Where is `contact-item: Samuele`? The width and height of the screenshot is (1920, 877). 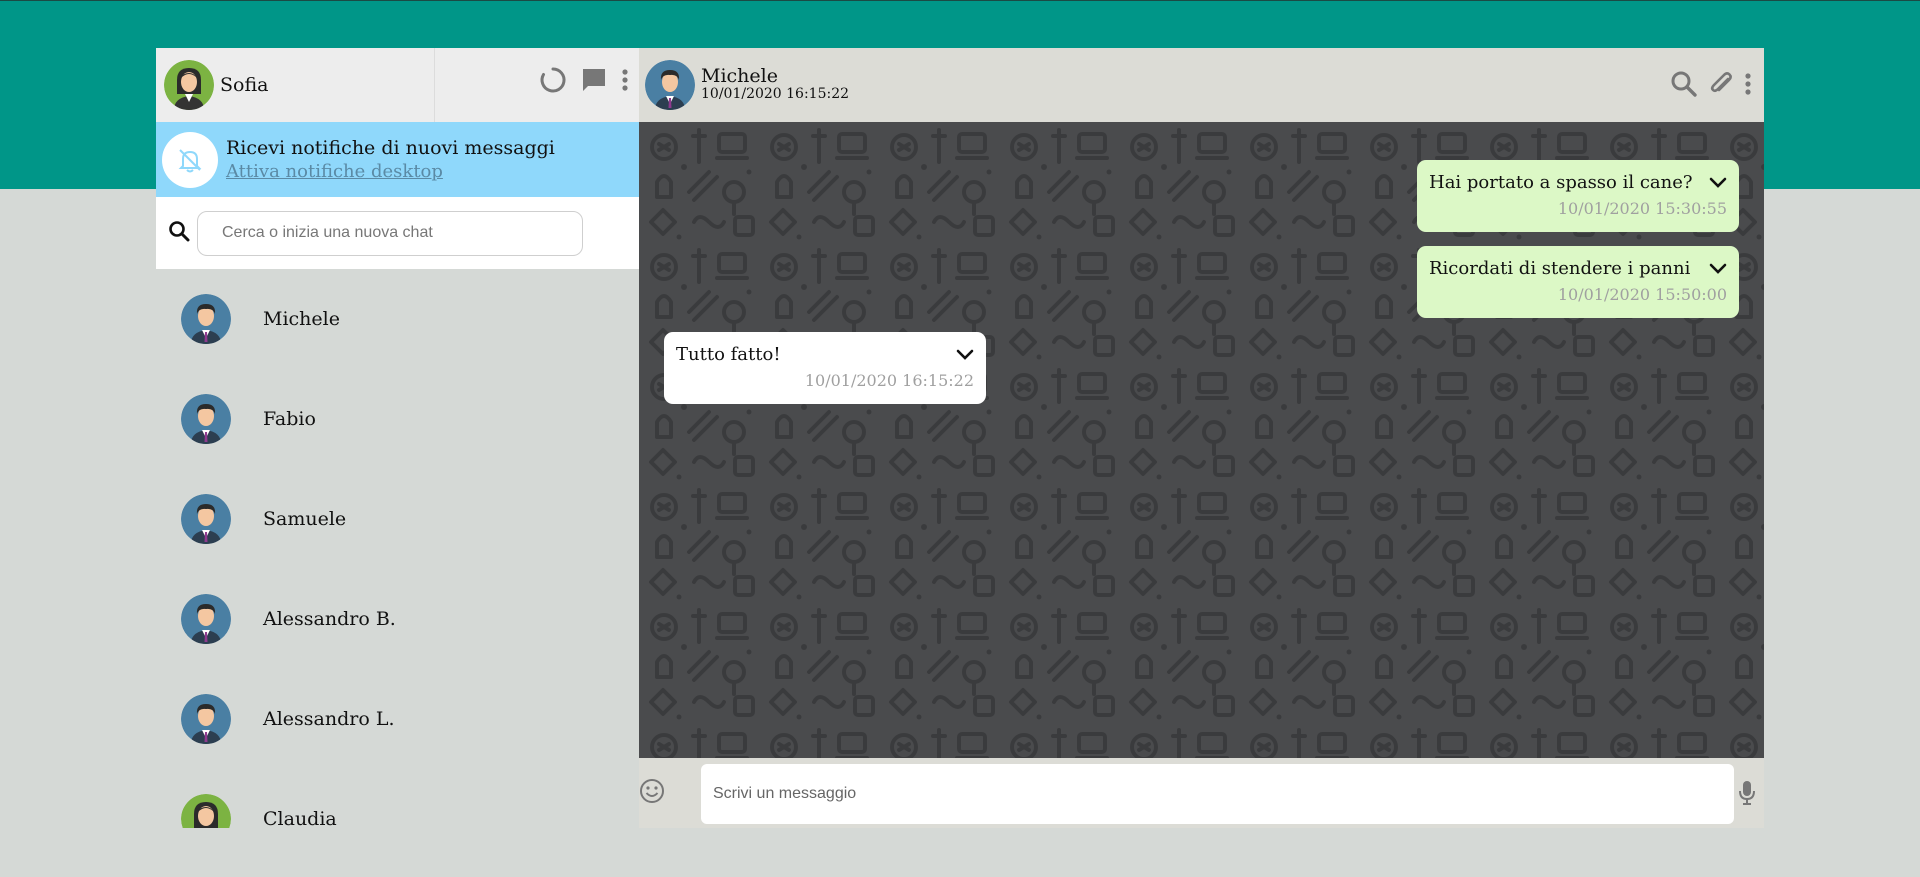 contact-item: Samuele is located at coordinates (397, 519).